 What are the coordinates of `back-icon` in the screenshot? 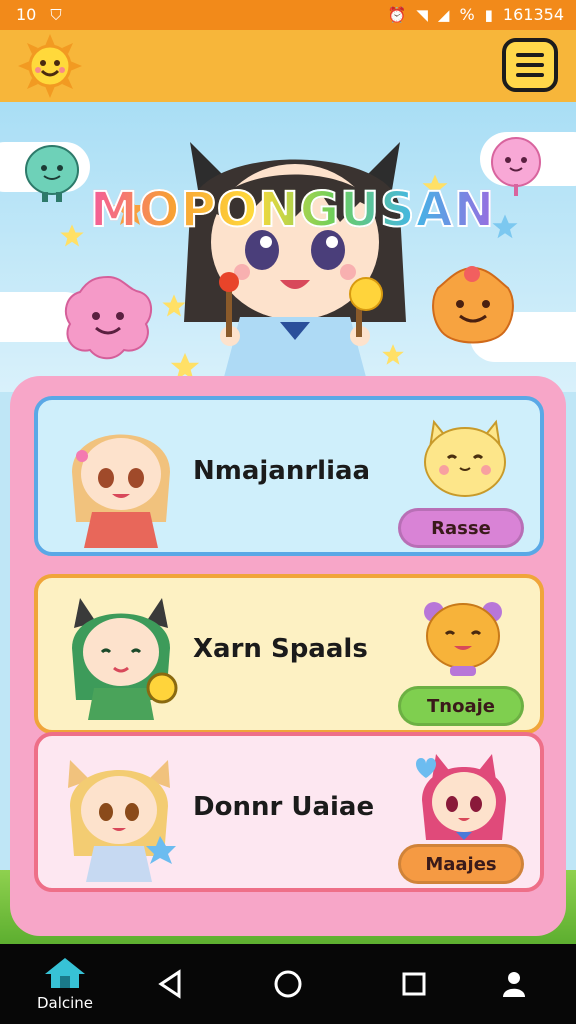 It's located at (169, 984).